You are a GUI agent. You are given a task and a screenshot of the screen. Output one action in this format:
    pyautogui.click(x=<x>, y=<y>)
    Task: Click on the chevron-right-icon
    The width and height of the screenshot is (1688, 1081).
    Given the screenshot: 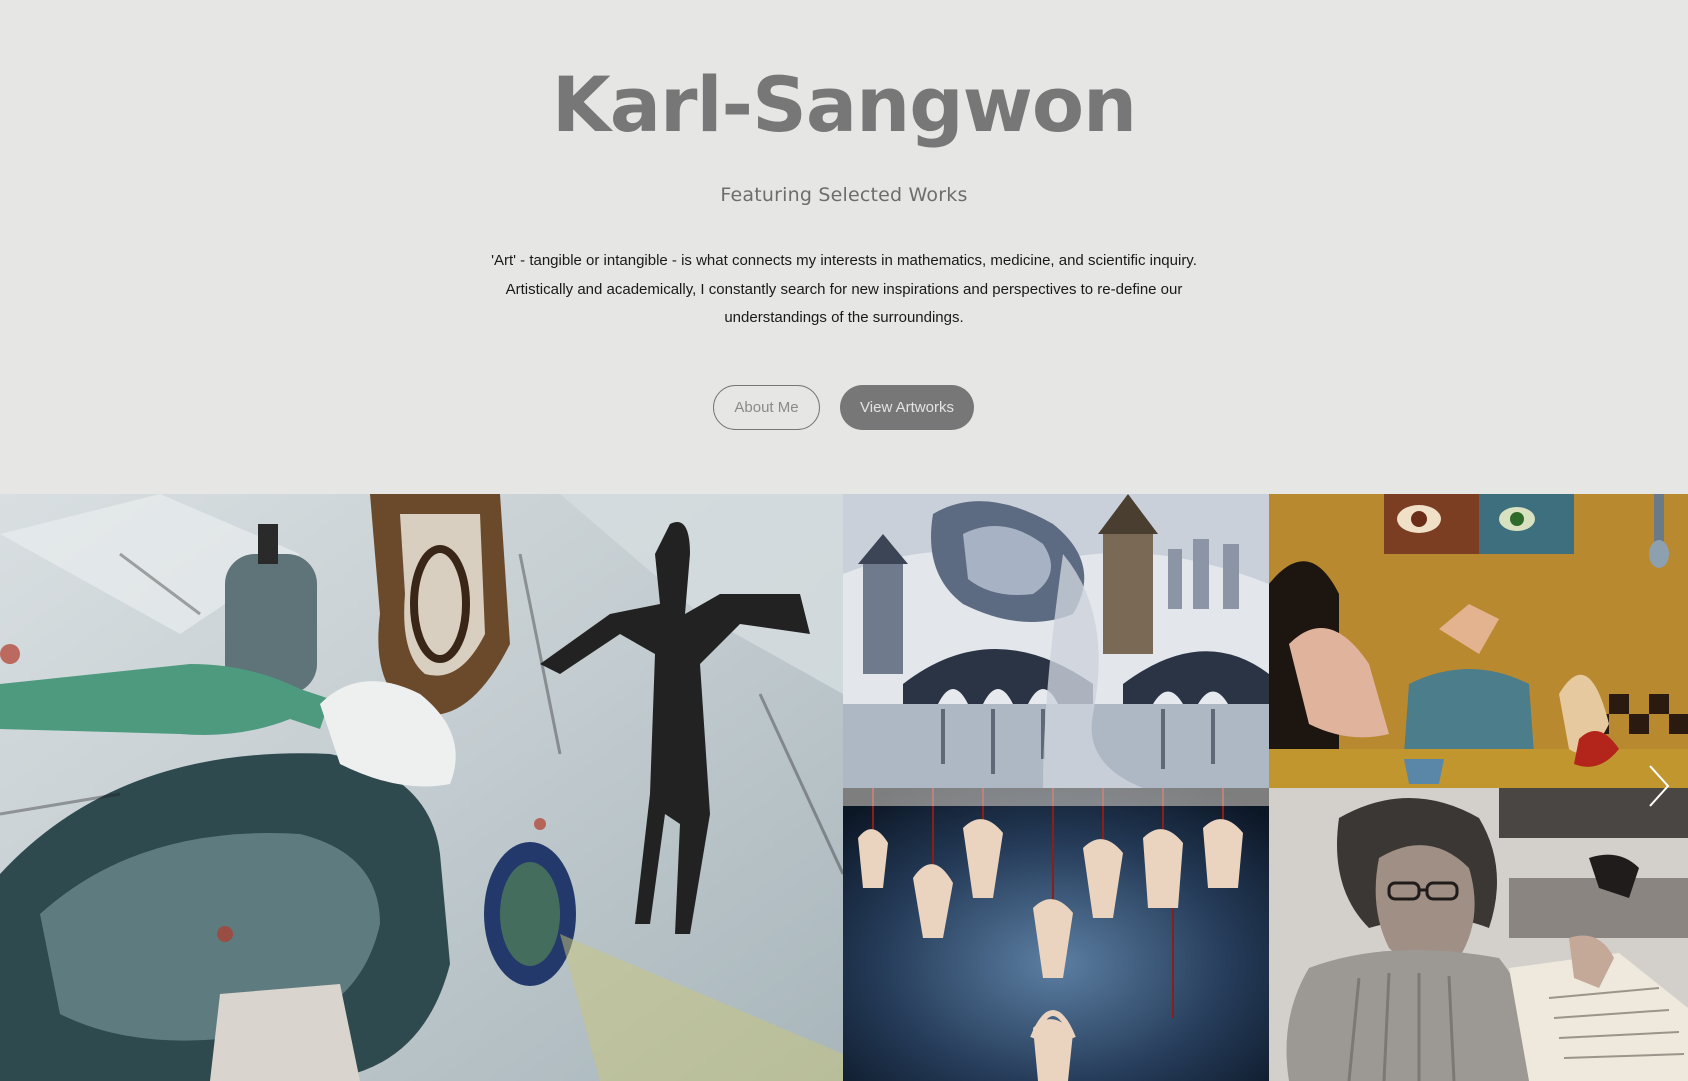 What is the action you would take?
    pyautogui.click(x=1659, y=786)
    